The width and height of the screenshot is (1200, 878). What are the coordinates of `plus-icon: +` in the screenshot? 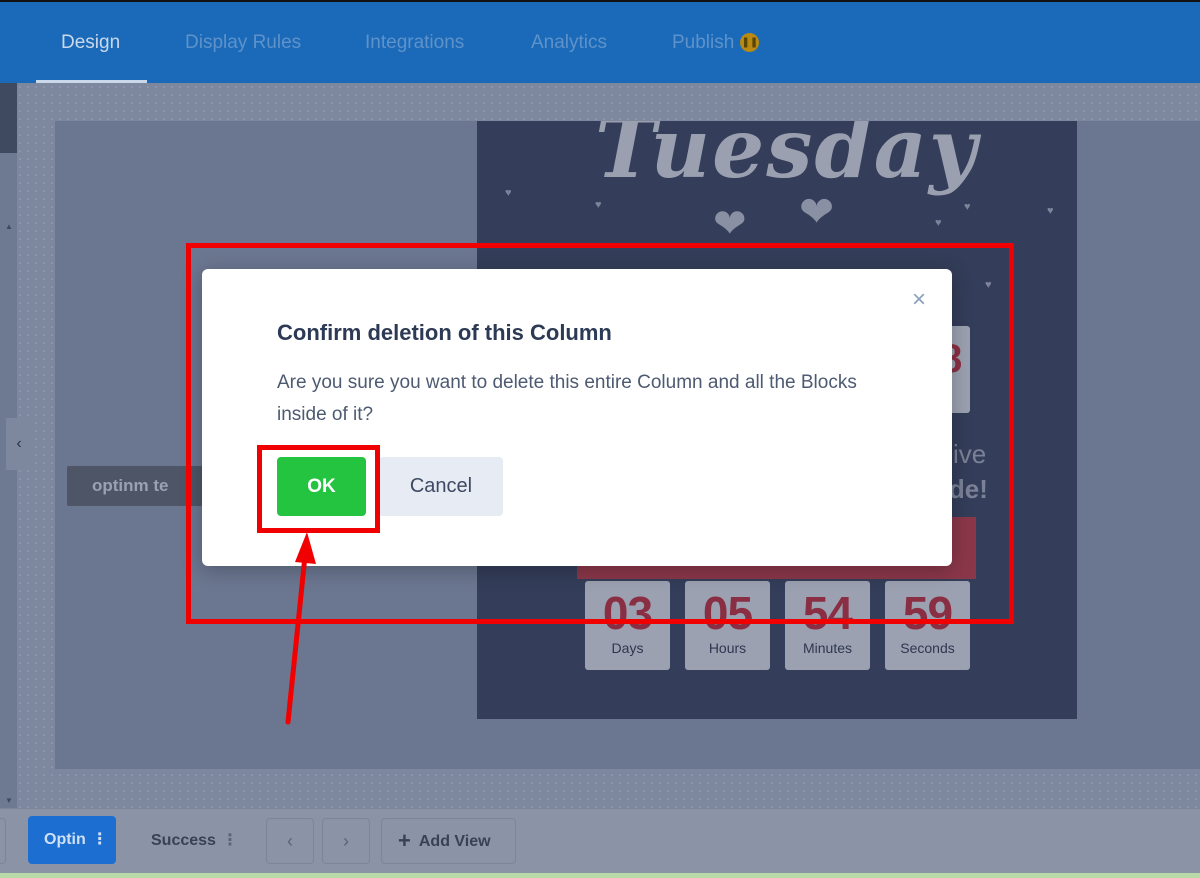 It's located at (404, 840).